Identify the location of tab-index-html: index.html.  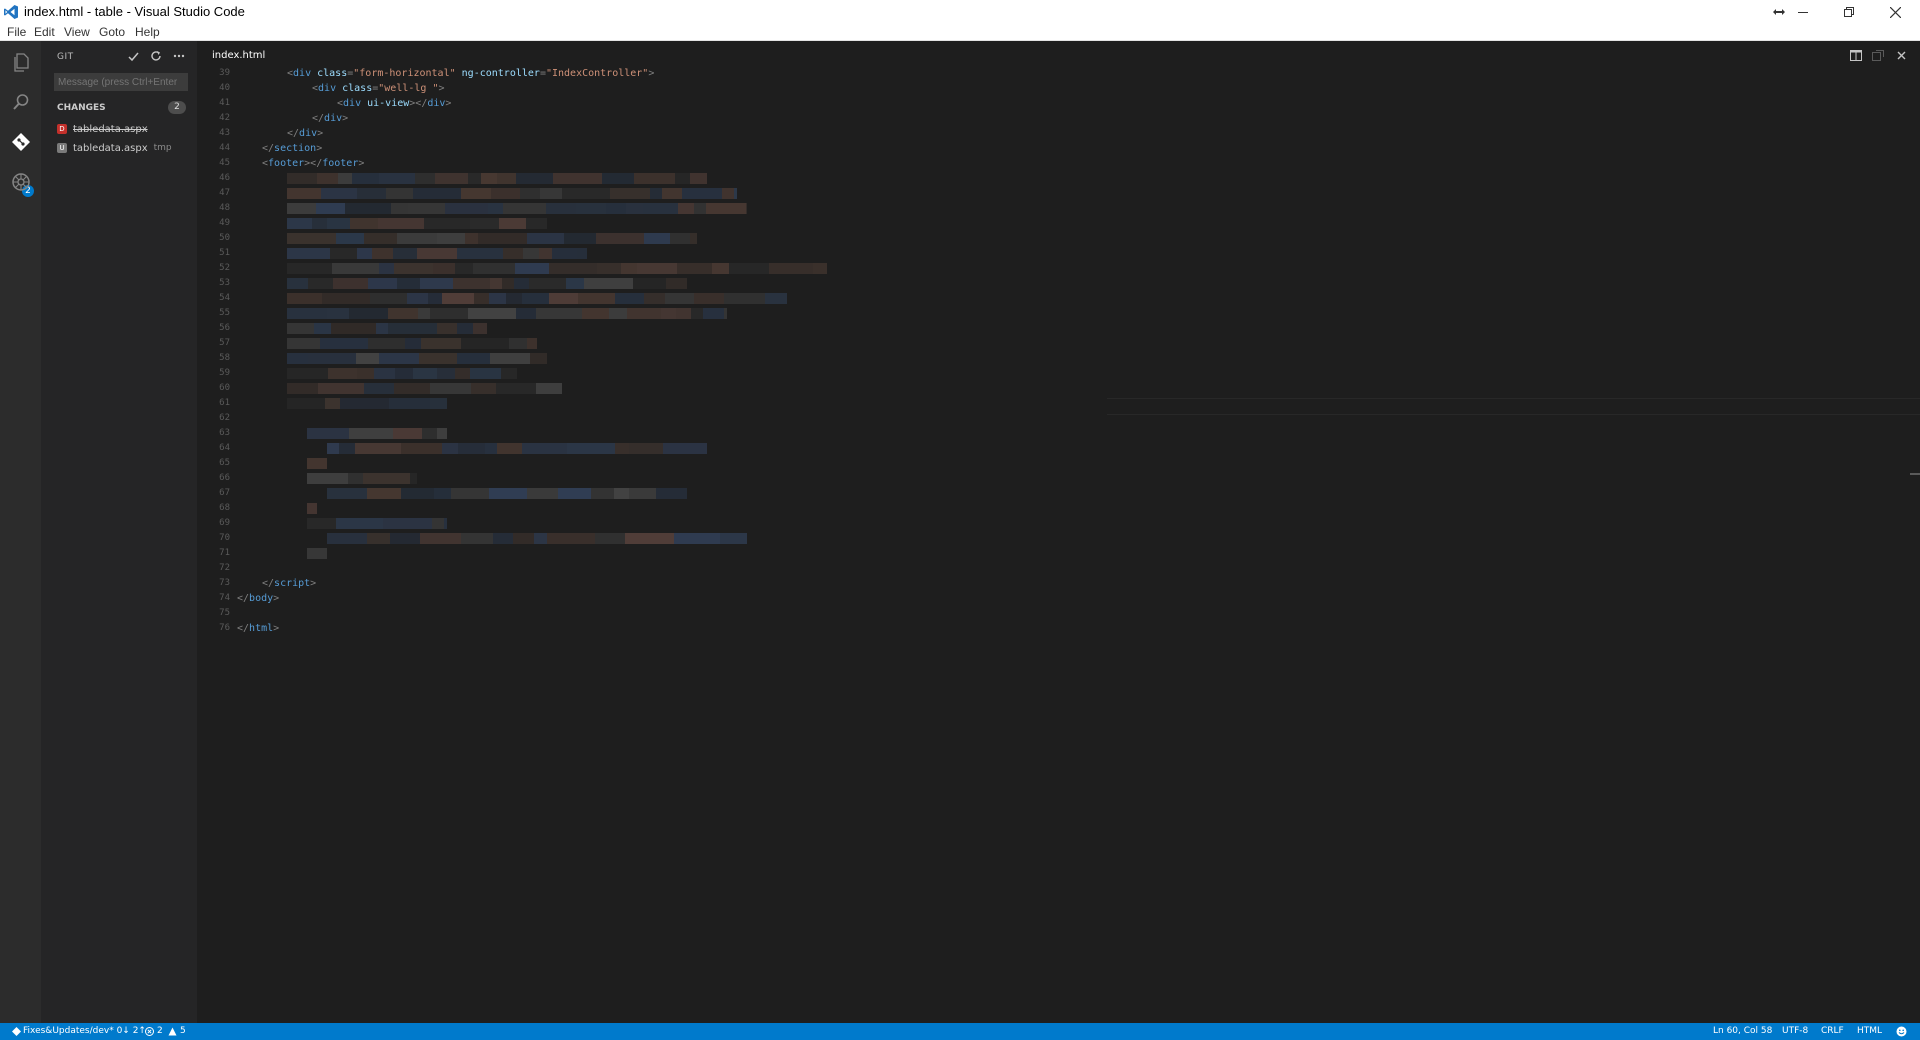
(238, 55).